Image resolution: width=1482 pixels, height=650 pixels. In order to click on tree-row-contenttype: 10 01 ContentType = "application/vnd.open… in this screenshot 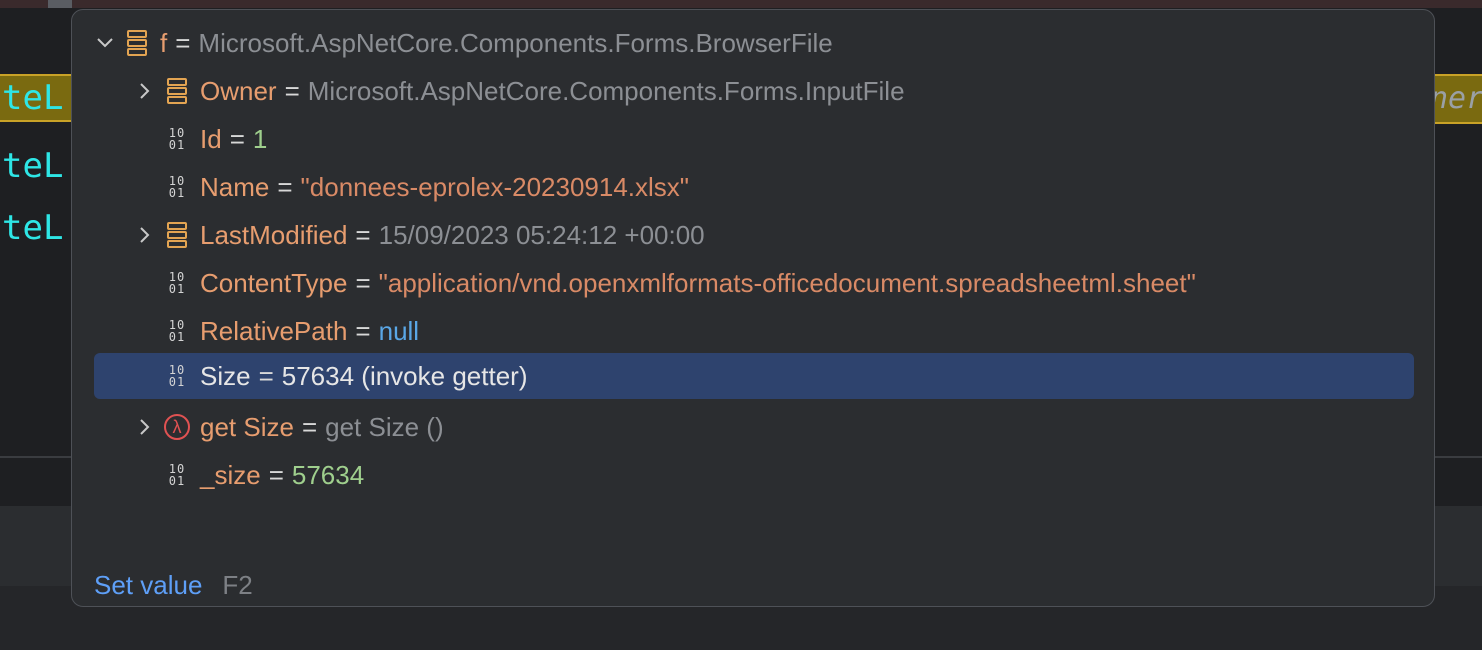, I will do `click(782, 283)`.